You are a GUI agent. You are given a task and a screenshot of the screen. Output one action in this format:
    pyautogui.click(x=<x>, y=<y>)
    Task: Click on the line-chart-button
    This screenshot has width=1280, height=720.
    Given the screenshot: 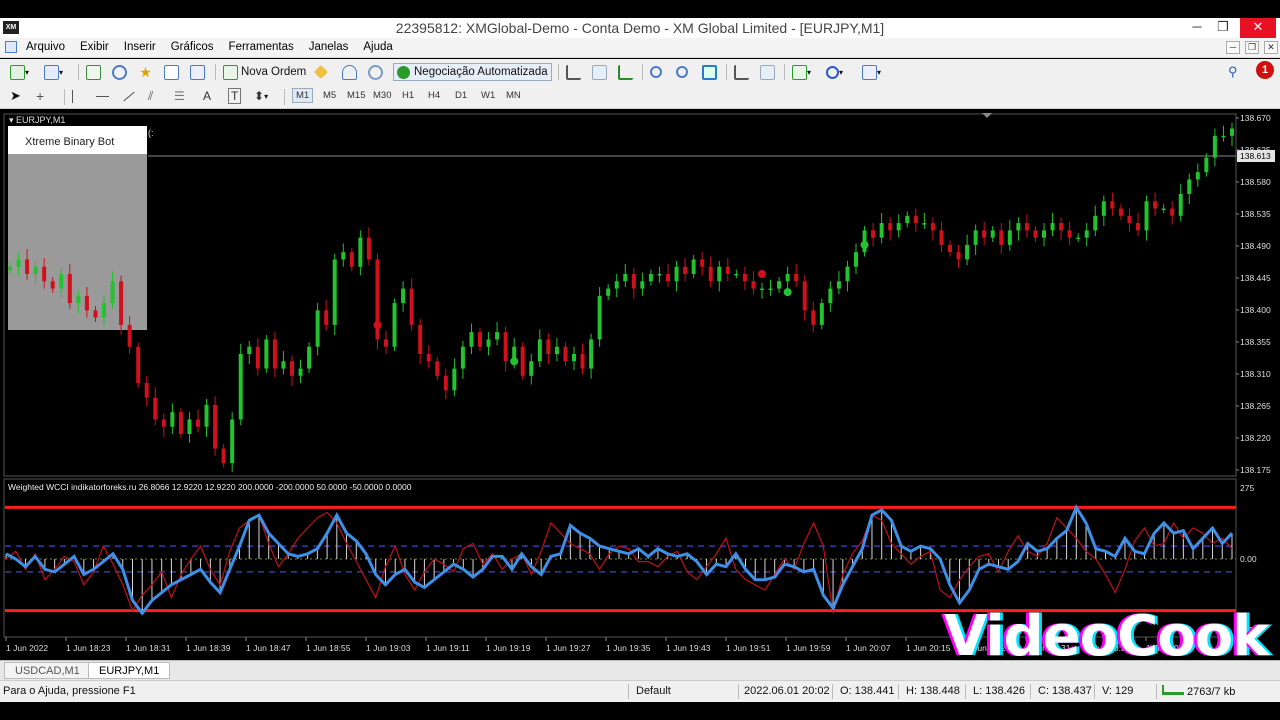 What is the action you would take?
    pyautogui.click(x=625, y=72)
    